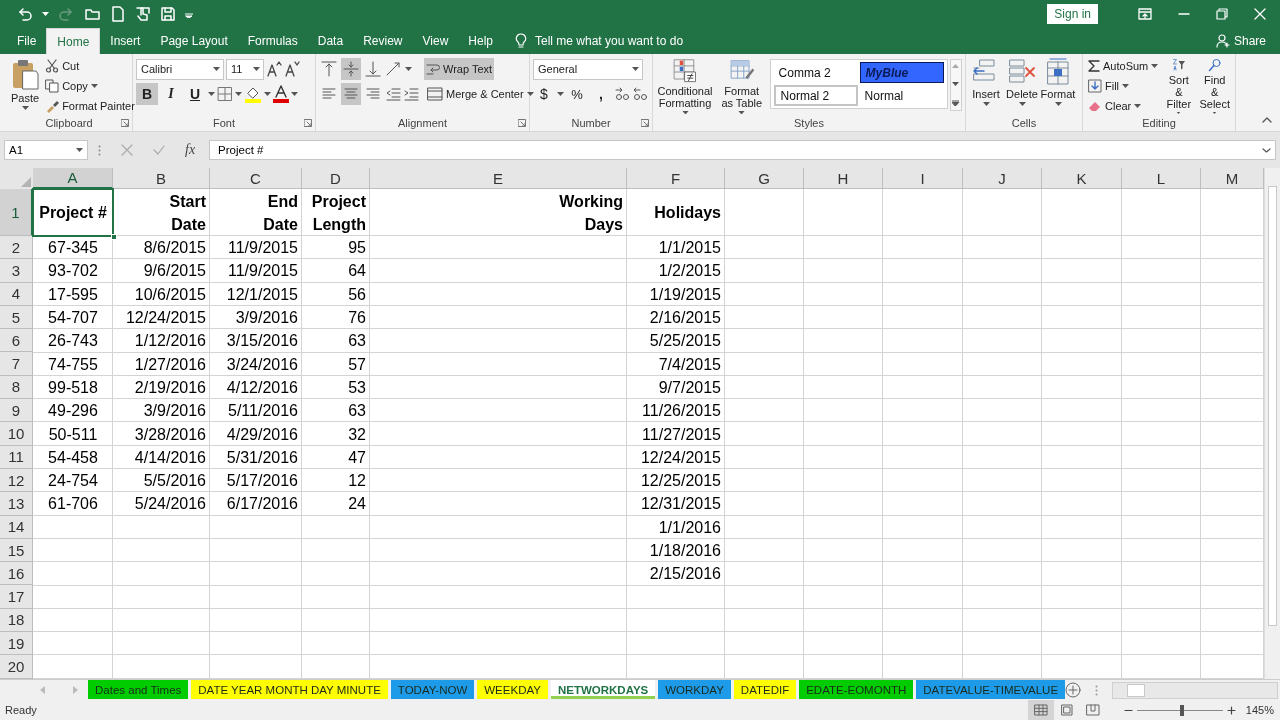  What do you see at coordinates (256, 178) in the screenshot?
I see `column-header: C` at bounding box center [256, 178].